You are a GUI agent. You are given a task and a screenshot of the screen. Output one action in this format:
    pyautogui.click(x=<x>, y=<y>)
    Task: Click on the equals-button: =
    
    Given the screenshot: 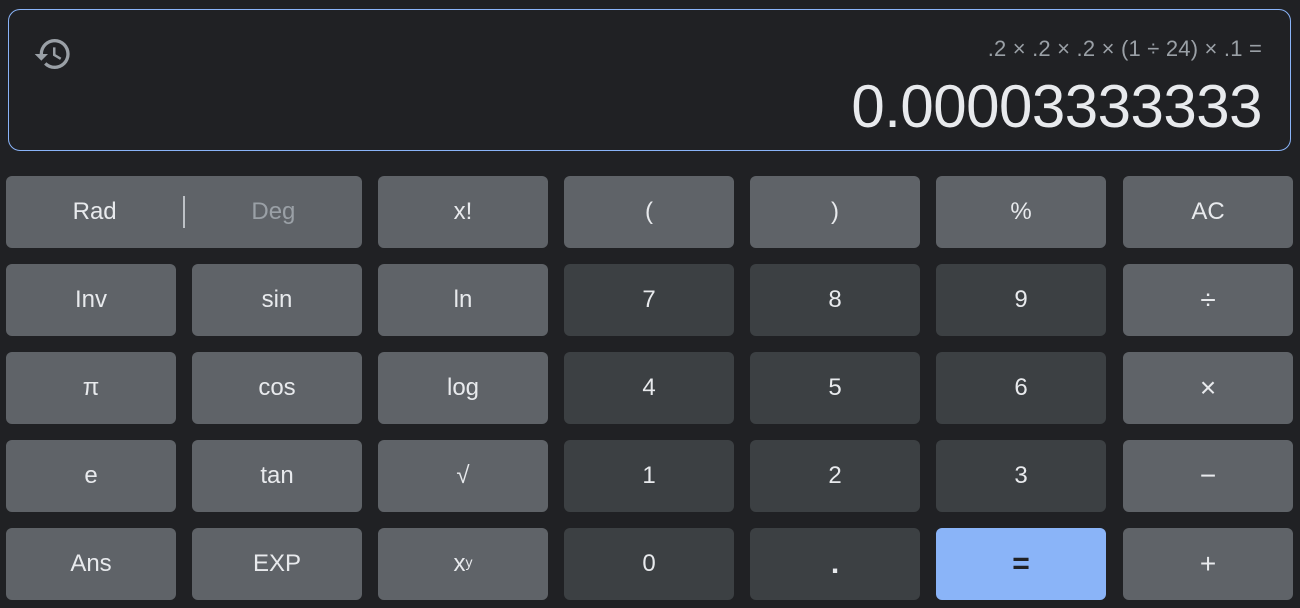 What is the action you would take?
    pyautogui.click(x=1021, y=564)
    